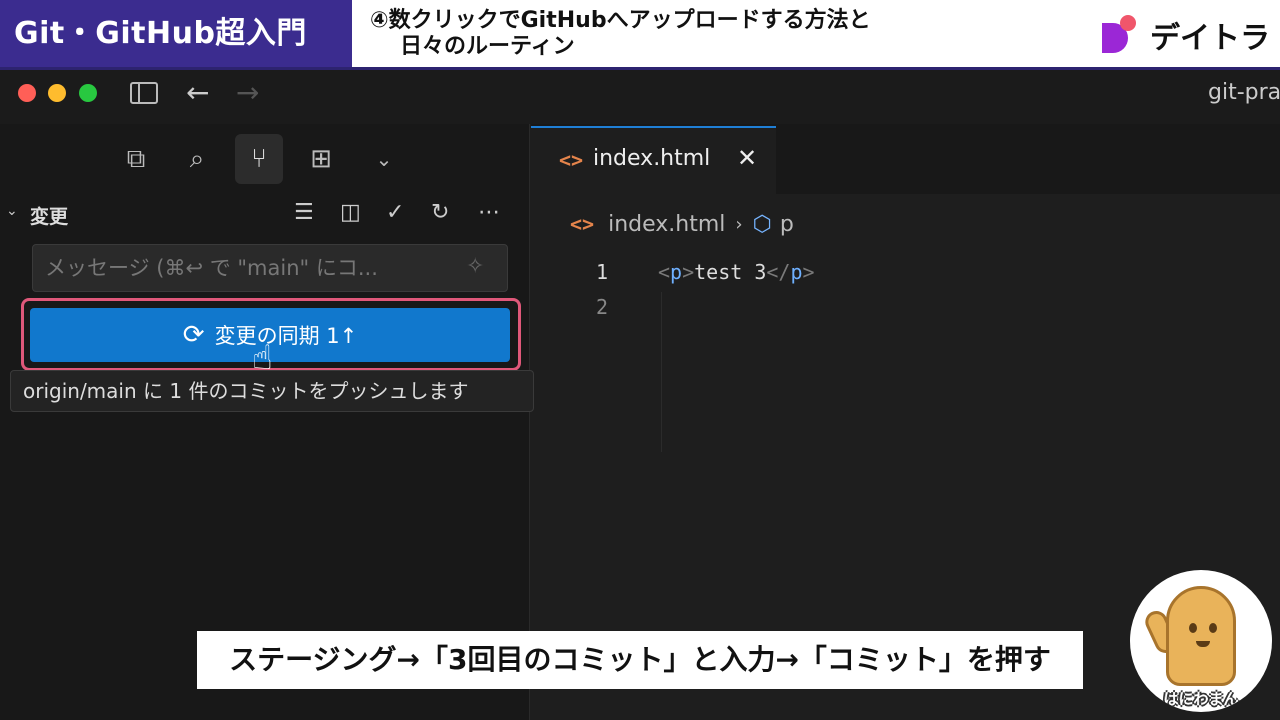 This screenshot has width=1280, height=720. What do you see at coordinates (136, 159) in the screenshot?
I see `files-icon: ⧉` at bounding box center [136, 159].